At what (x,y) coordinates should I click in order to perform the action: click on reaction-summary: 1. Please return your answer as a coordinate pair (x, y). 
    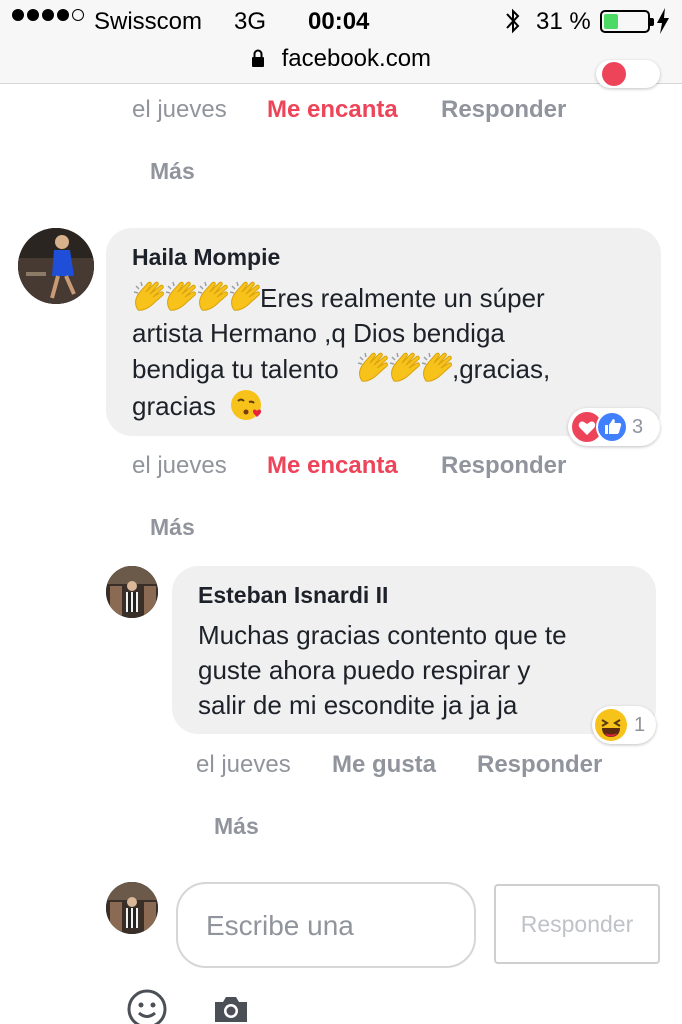
    Looking at the image, I should click on (624, 725).